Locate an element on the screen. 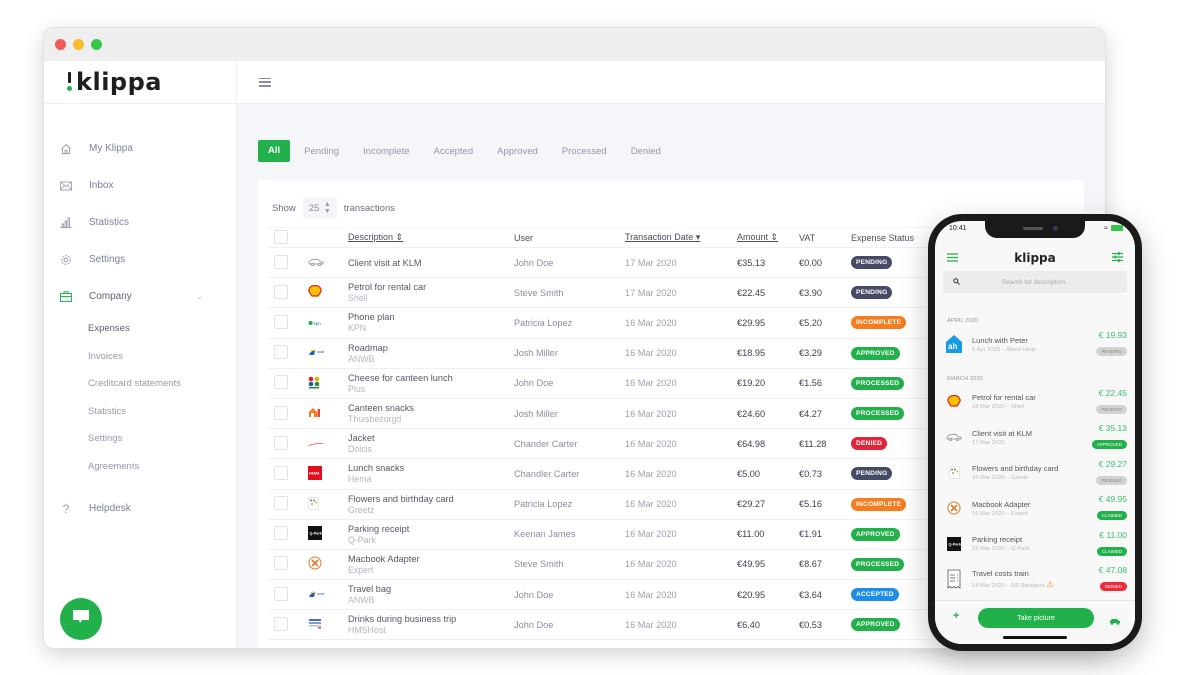  svg-text: anwb is located at coordinates (320, 594).